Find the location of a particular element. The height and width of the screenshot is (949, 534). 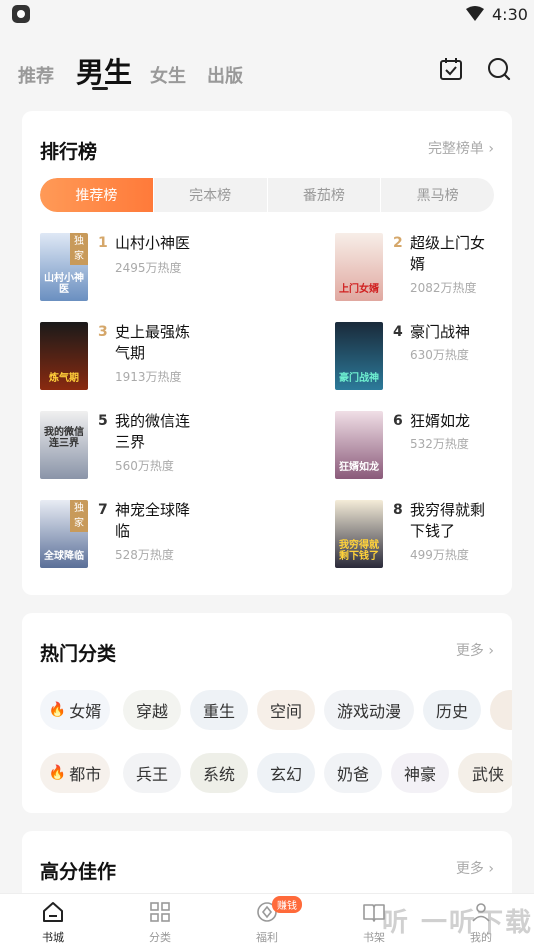

category-pill: 🔥 都市 is located at coordinates (75, 773).